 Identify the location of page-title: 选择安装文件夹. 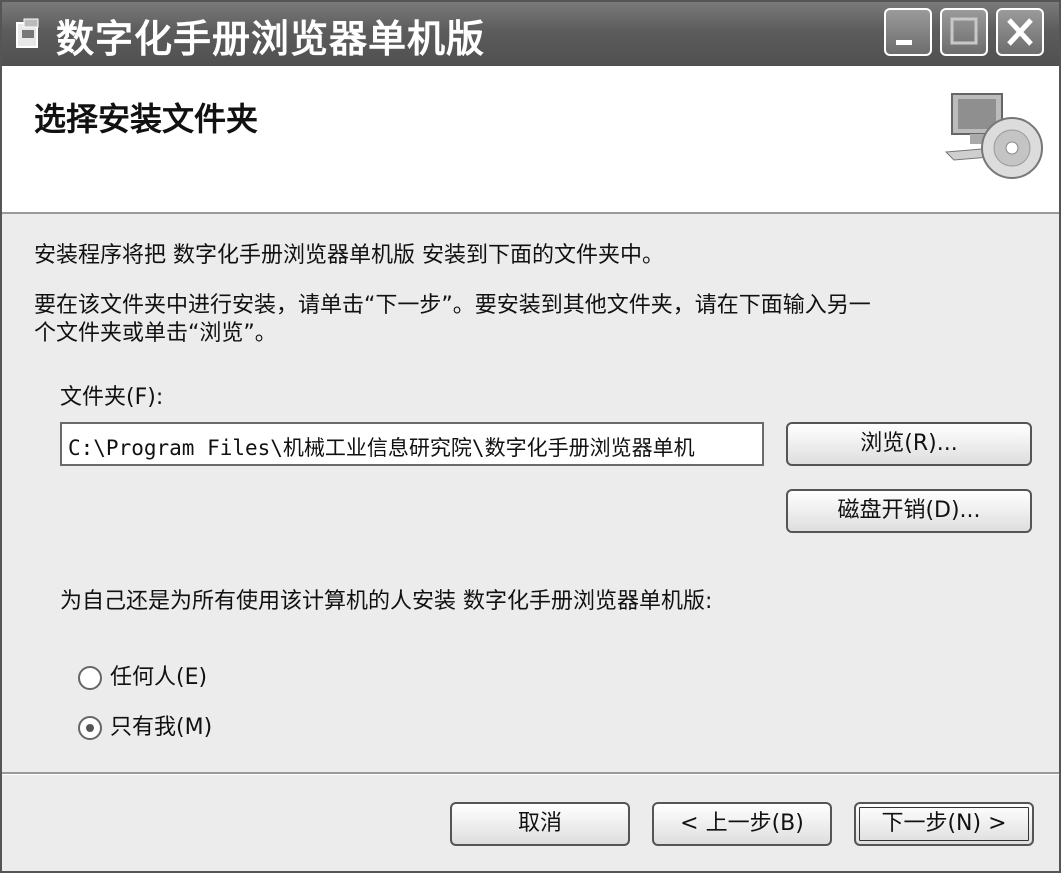
(146, 119).